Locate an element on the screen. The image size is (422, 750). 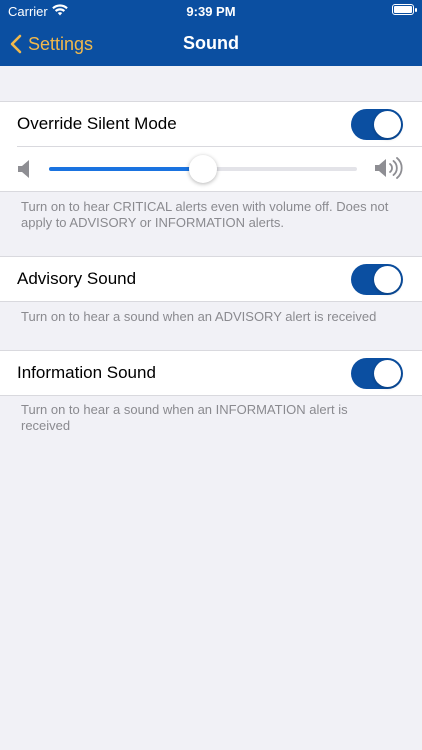
battery-icon is located at coordinates (404, 9).